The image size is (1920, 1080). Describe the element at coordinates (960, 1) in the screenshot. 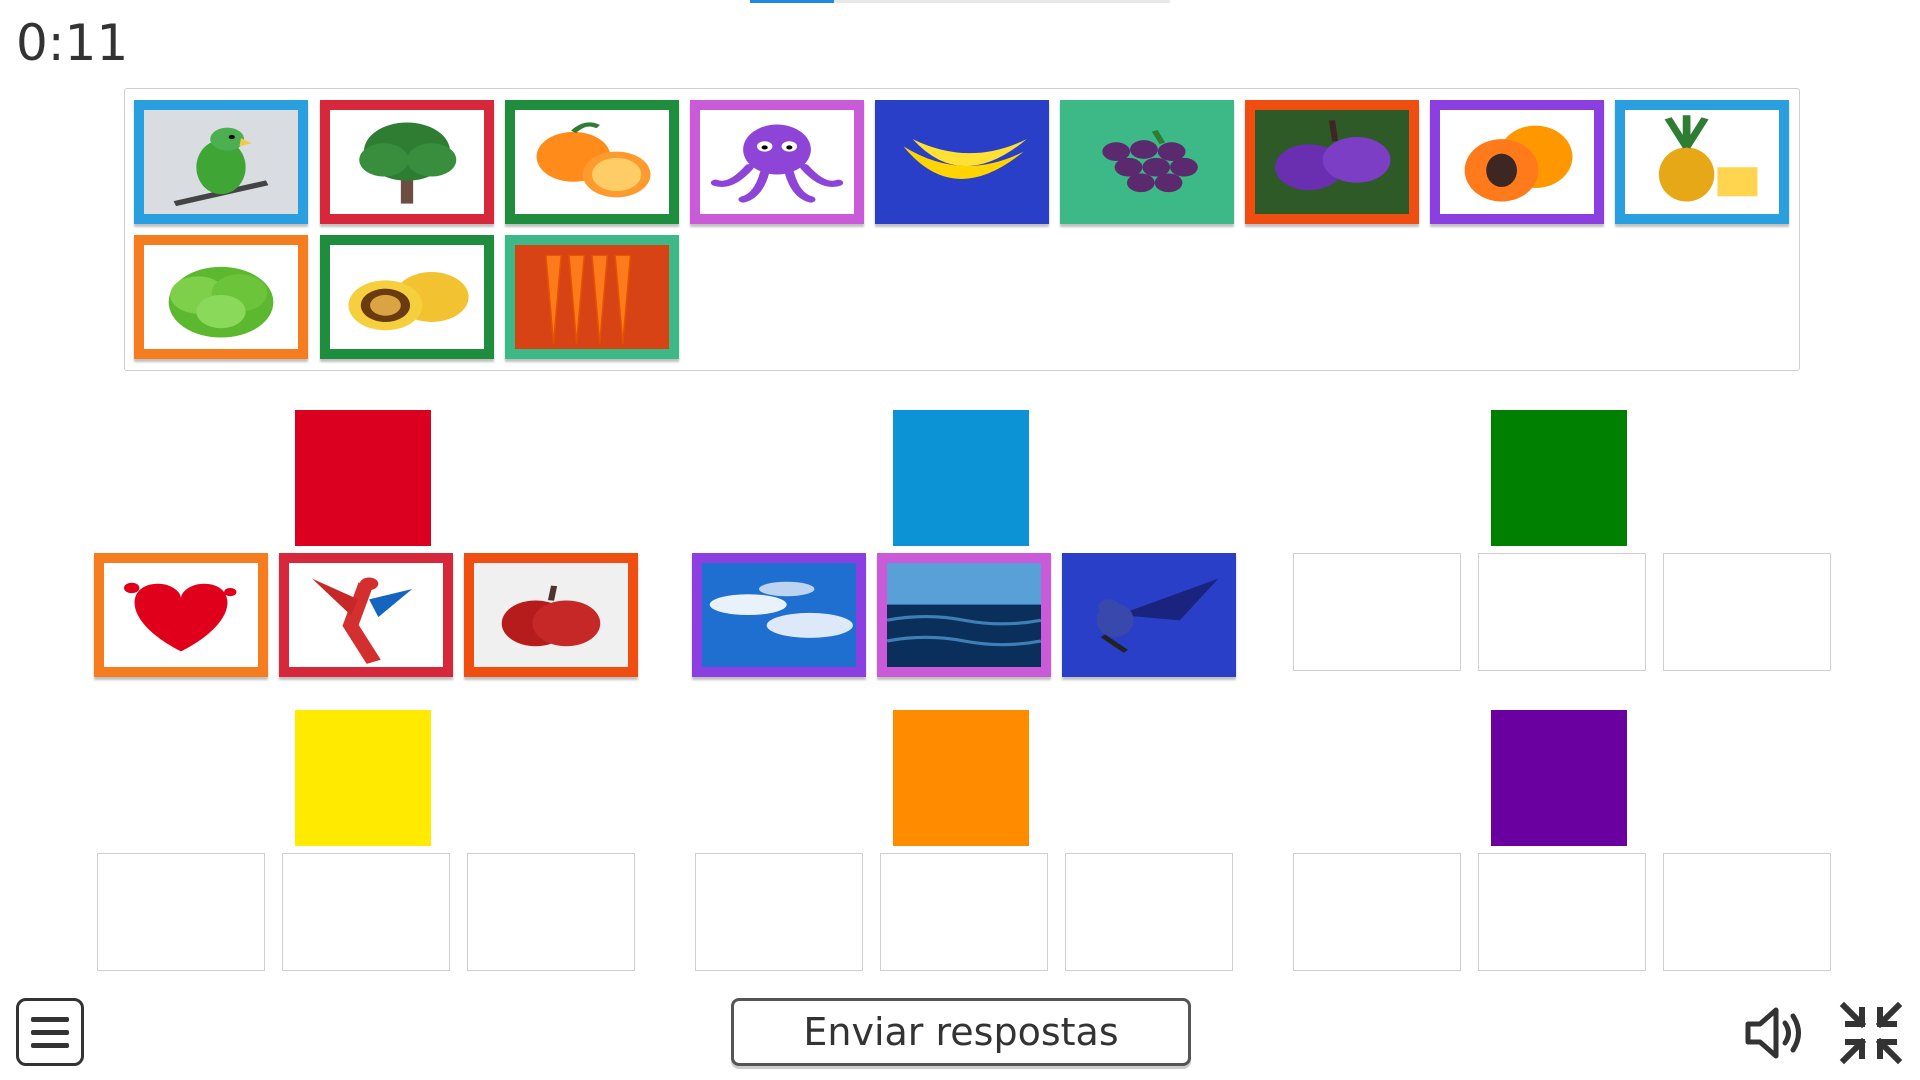

I see `progress-bar` at that location.